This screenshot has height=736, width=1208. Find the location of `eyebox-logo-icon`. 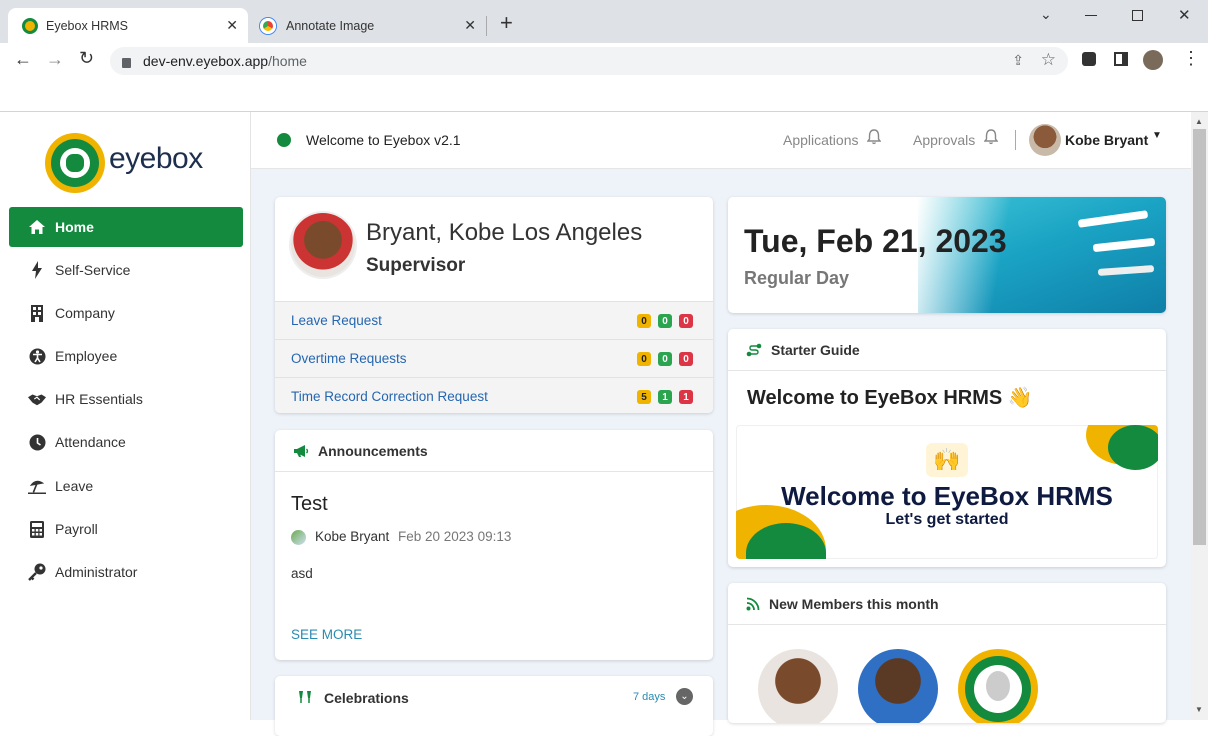

eyebox-logo-icon is located at coordinates (75, 163).